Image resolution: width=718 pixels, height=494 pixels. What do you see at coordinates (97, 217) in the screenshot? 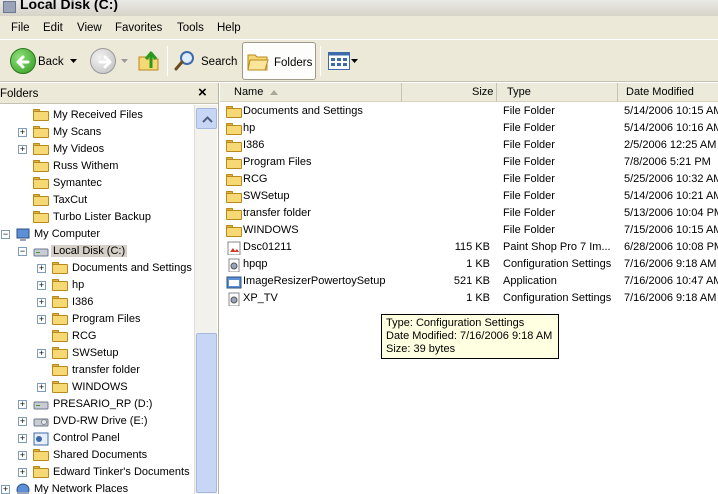
I see `tree-item: Turbo Lister Backup` at bounding box center [97, 217].